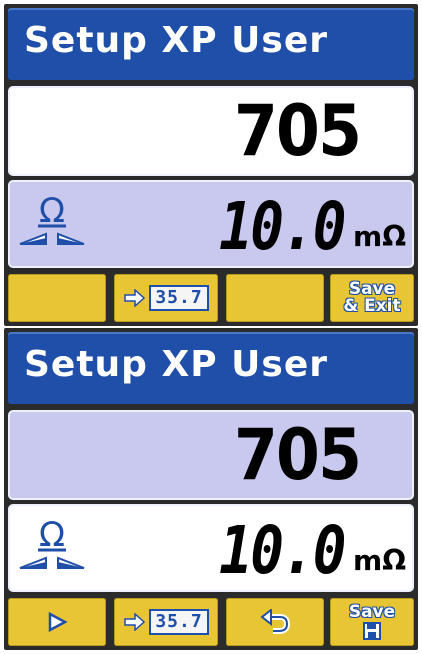 The height and width of the screenshot is (654, 422). I want to click on softkey-1-blank, so click(57, 298).